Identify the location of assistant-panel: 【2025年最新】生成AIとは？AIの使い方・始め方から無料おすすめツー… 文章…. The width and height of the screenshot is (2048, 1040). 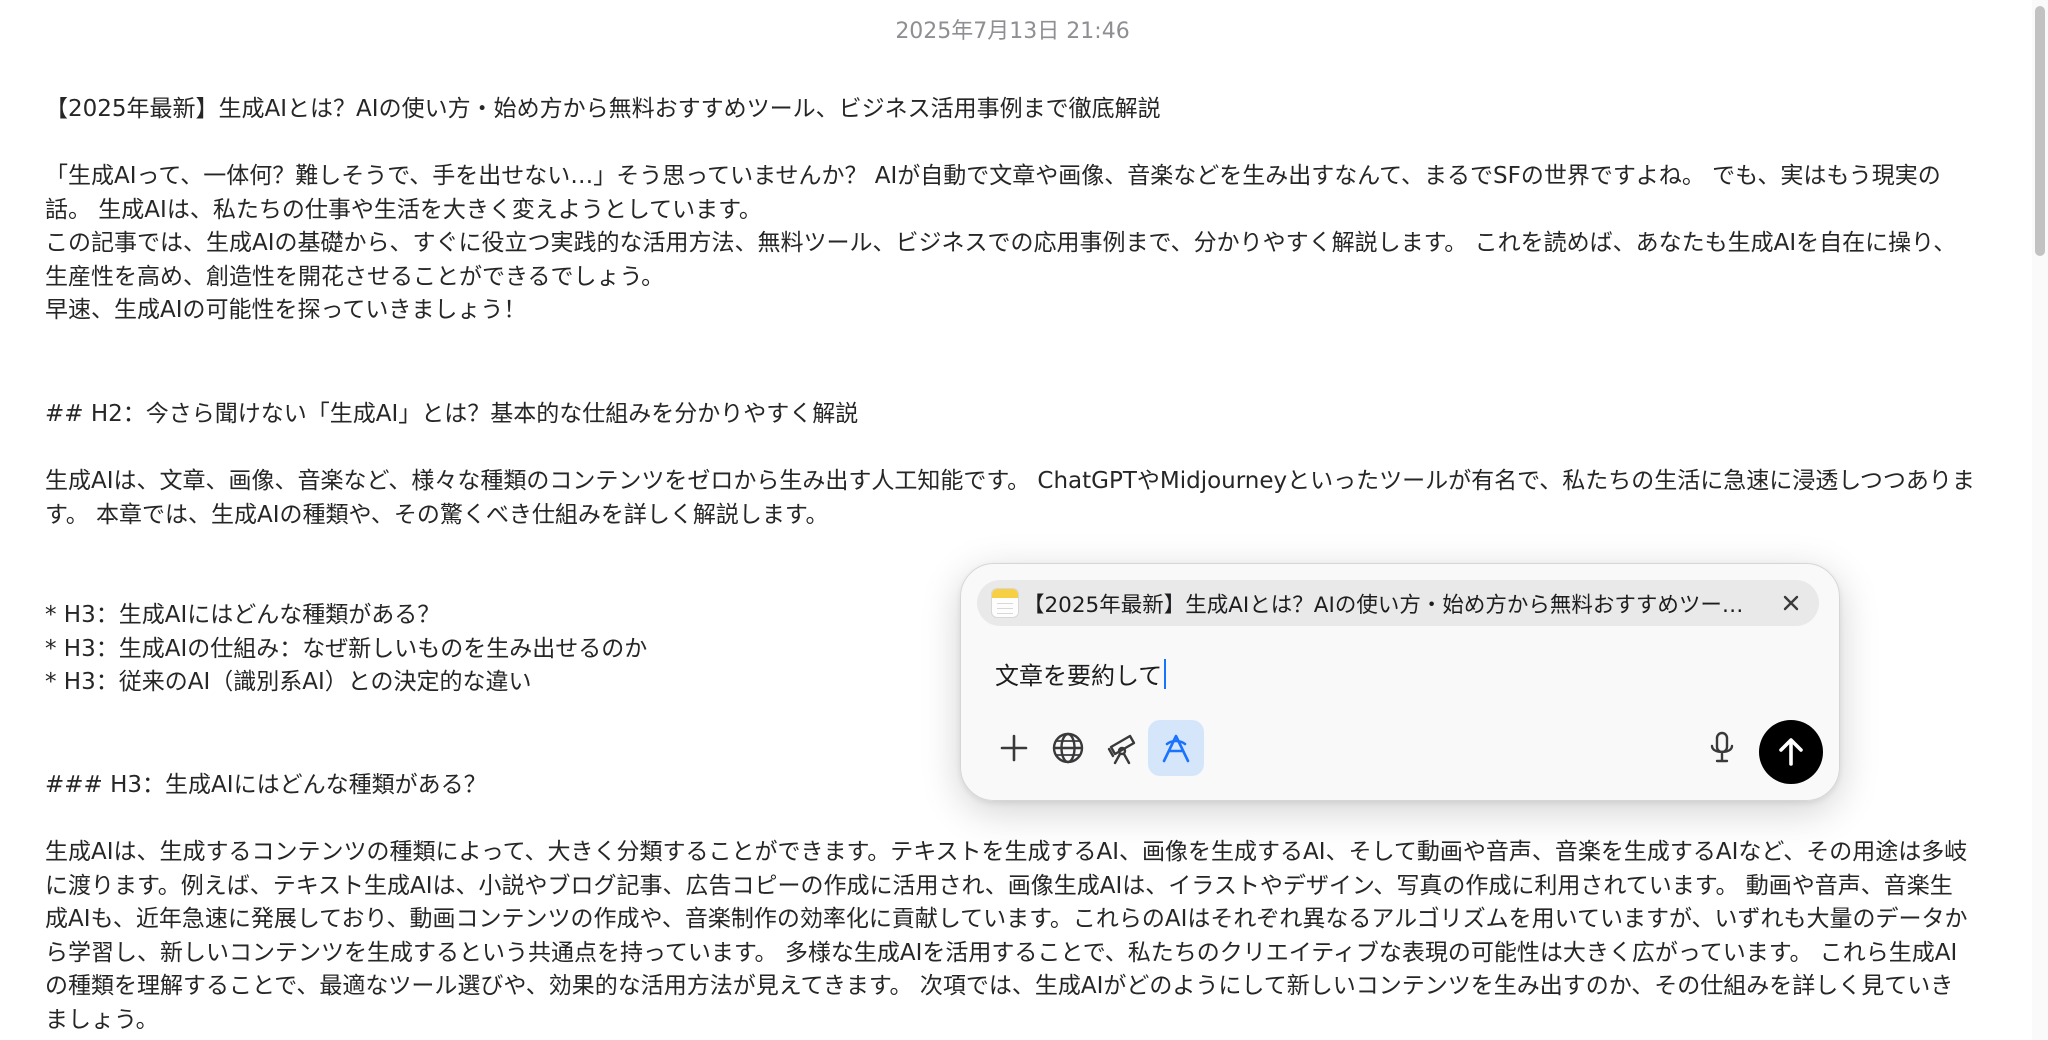
(1400, 682).